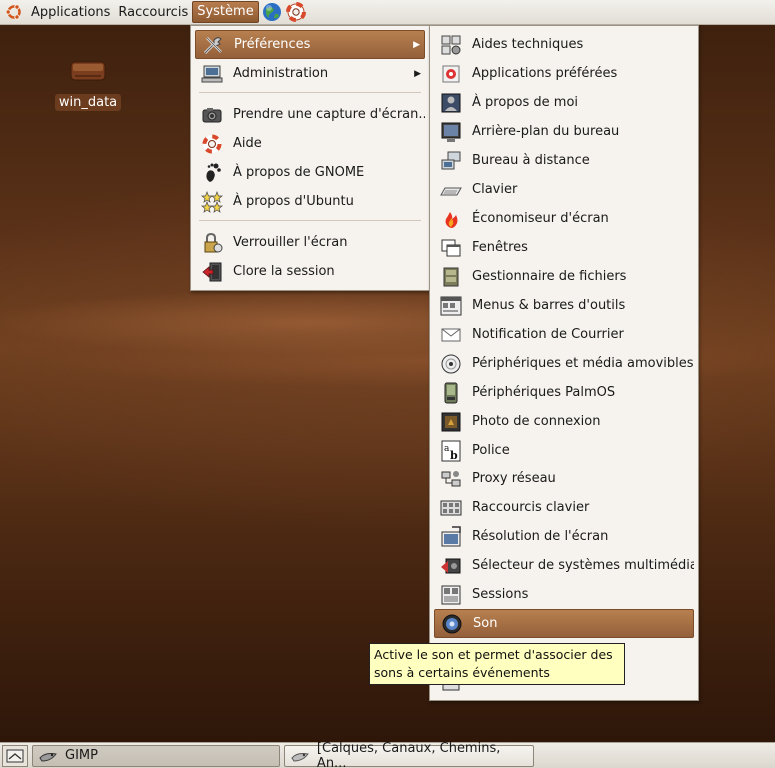  What do you see at coordinates (451, 44) in the screenshot?
I see `accessibility-icon` at bounding box center [451, 44].